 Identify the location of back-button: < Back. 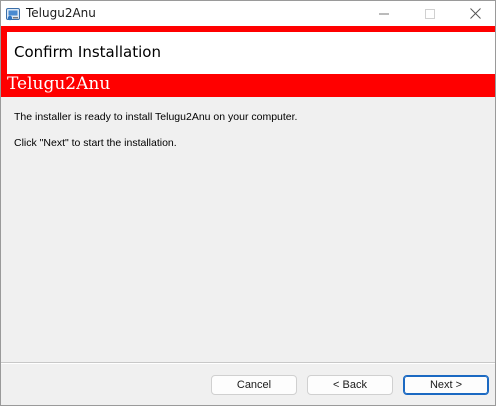
(350, 385).